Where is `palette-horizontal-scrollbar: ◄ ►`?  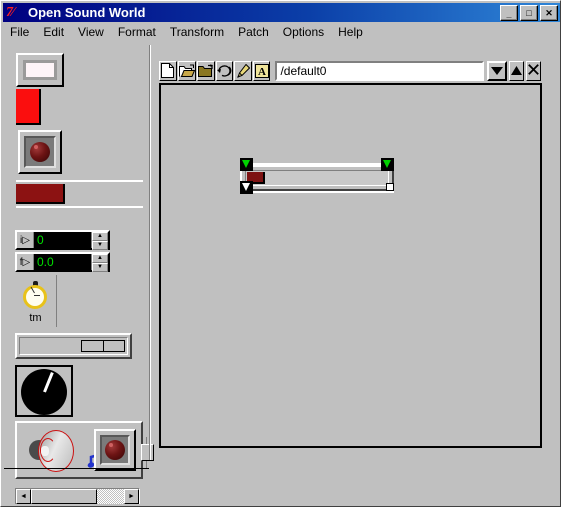
palette-horizontal-scrollbar: ◄ ► is located at coordinates (77, 496).